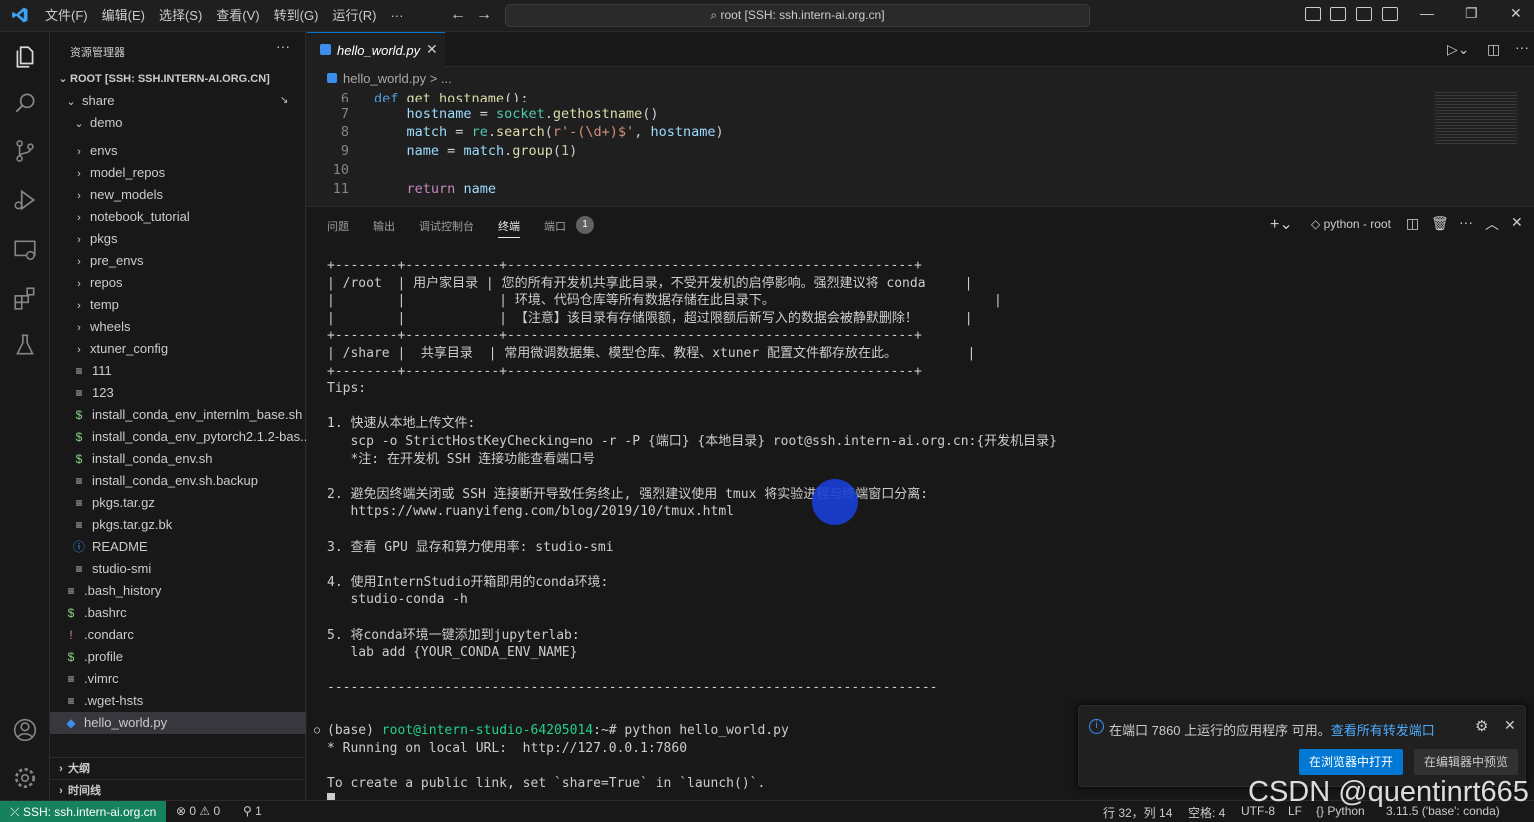 The image size is (1534, 822). What do you see at coordinates (484, 15) in the screenshot?
I see `forward-arrow-icon: →` at bounding box center [484, 15].